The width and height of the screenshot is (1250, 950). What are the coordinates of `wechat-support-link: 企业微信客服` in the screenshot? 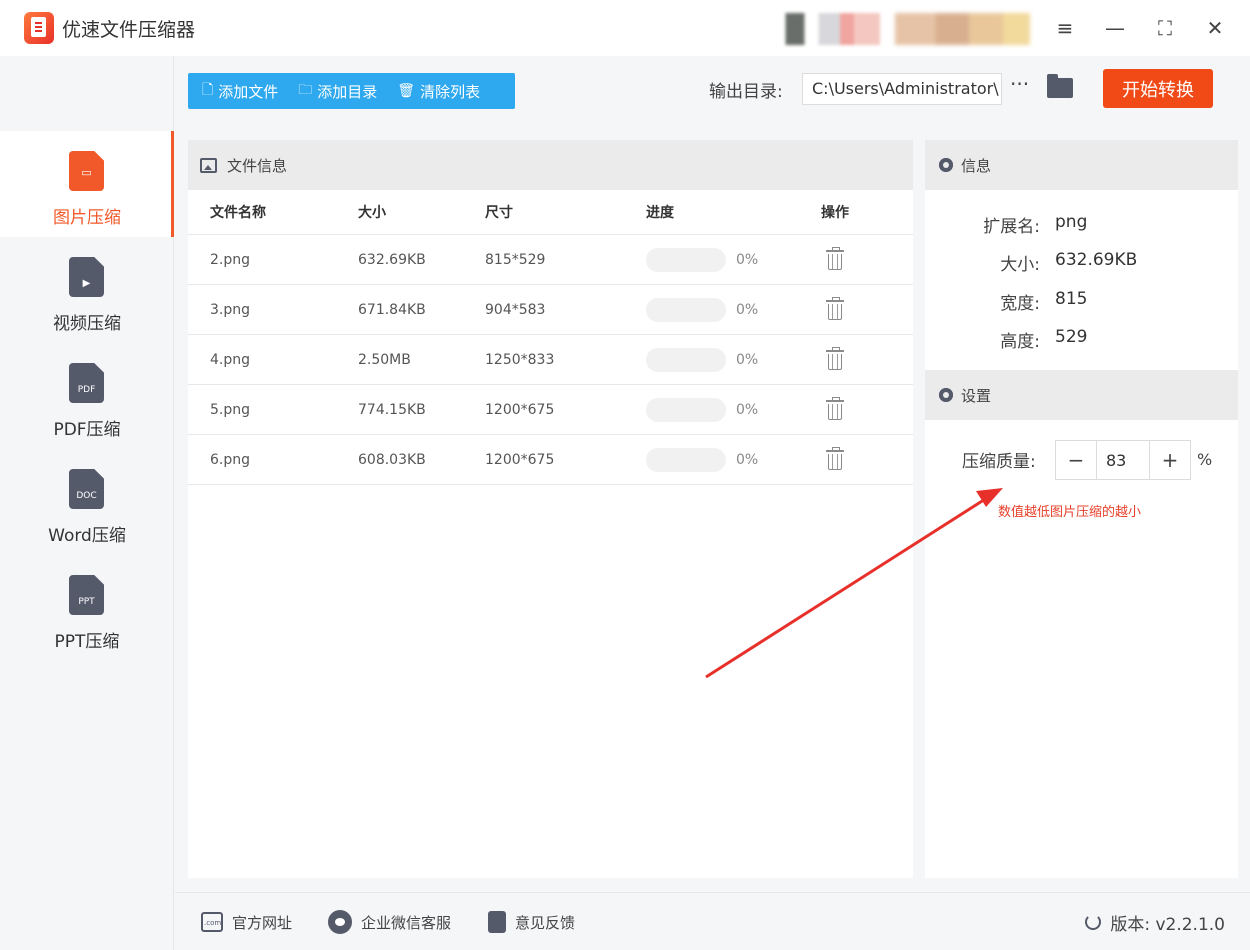 It's located at (389, 921).